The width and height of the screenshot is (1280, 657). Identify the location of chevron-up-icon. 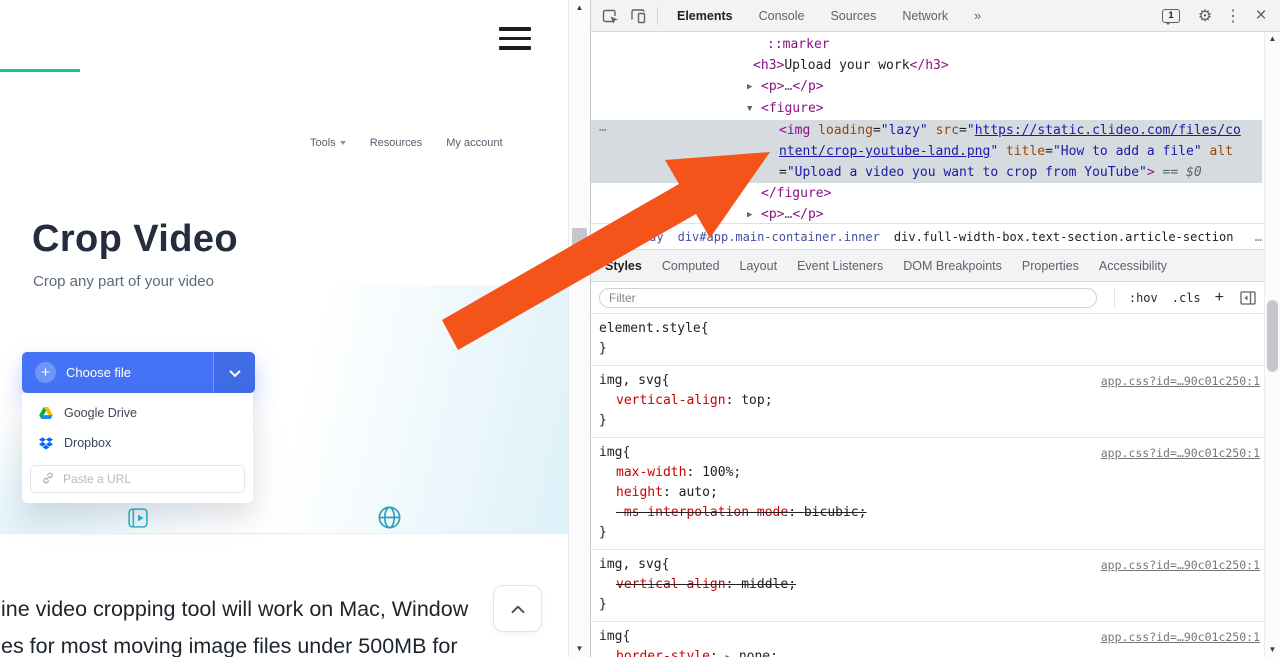
(517, 609).